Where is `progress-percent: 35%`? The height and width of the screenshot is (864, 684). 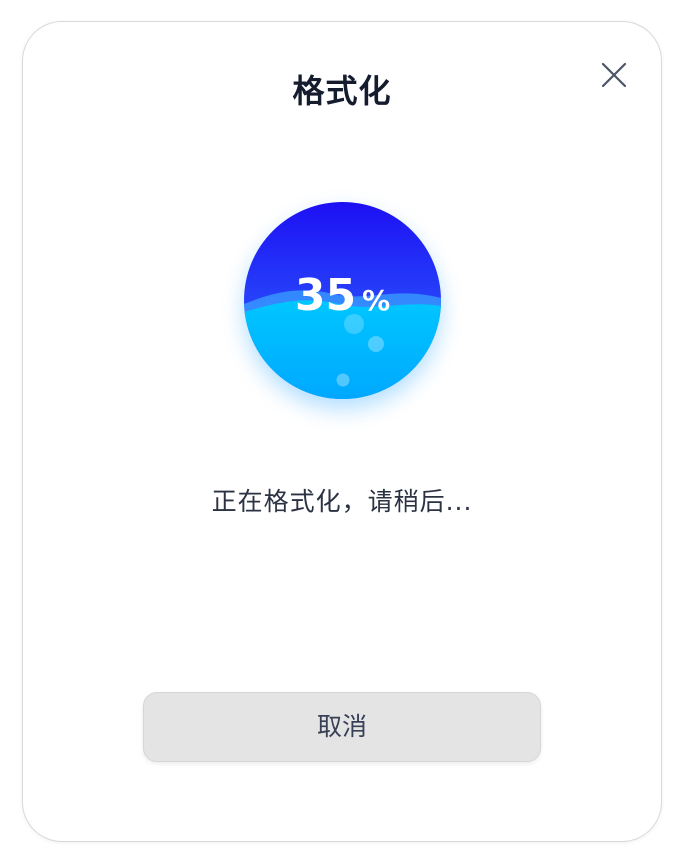
progress-percent: 35% is located at coordinates (342, 295).